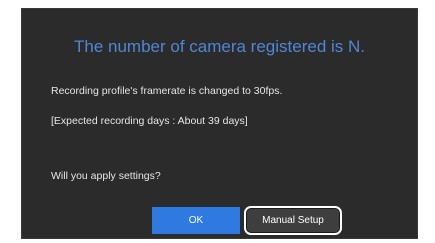  I want to click on ok-button: OK, so click(196, 220).